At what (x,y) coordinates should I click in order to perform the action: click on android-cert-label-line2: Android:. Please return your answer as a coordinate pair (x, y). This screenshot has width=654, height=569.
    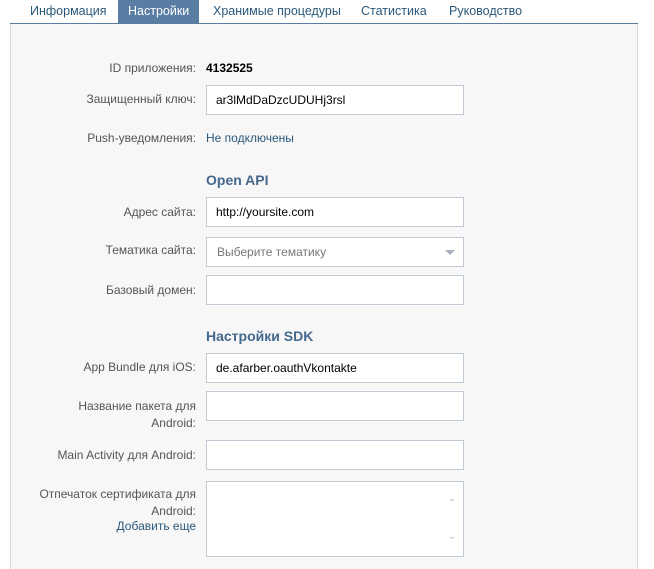
    Looking at the image, I should click on (173, 511).